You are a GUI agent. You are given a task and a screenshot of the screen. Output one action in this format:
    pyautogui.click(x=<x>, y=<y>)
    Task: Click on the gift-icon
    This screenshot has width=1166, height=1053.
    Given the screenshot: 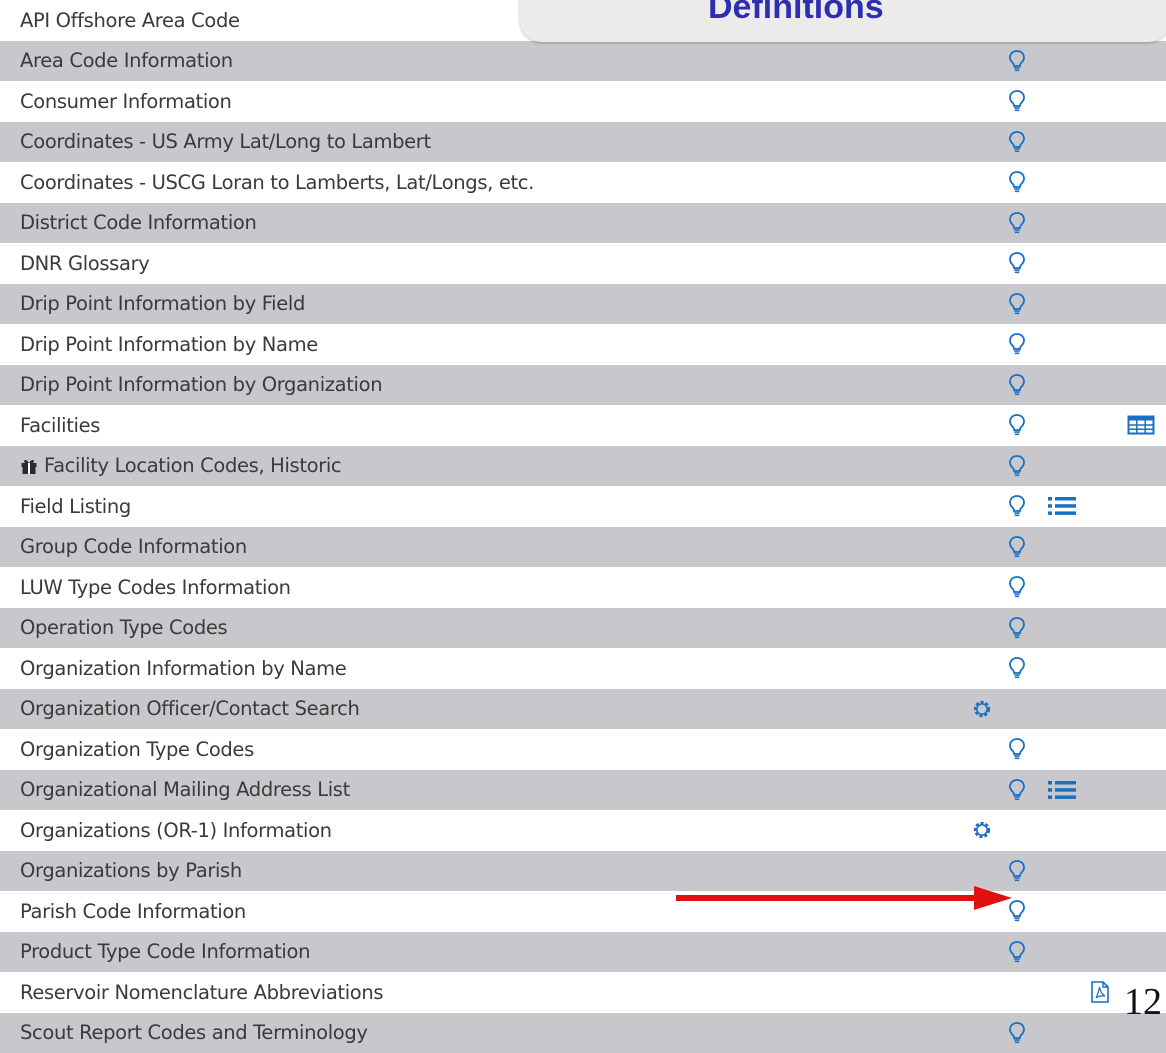 What is the action you would take?
    pyautogui.click(x=29, y=466)
    